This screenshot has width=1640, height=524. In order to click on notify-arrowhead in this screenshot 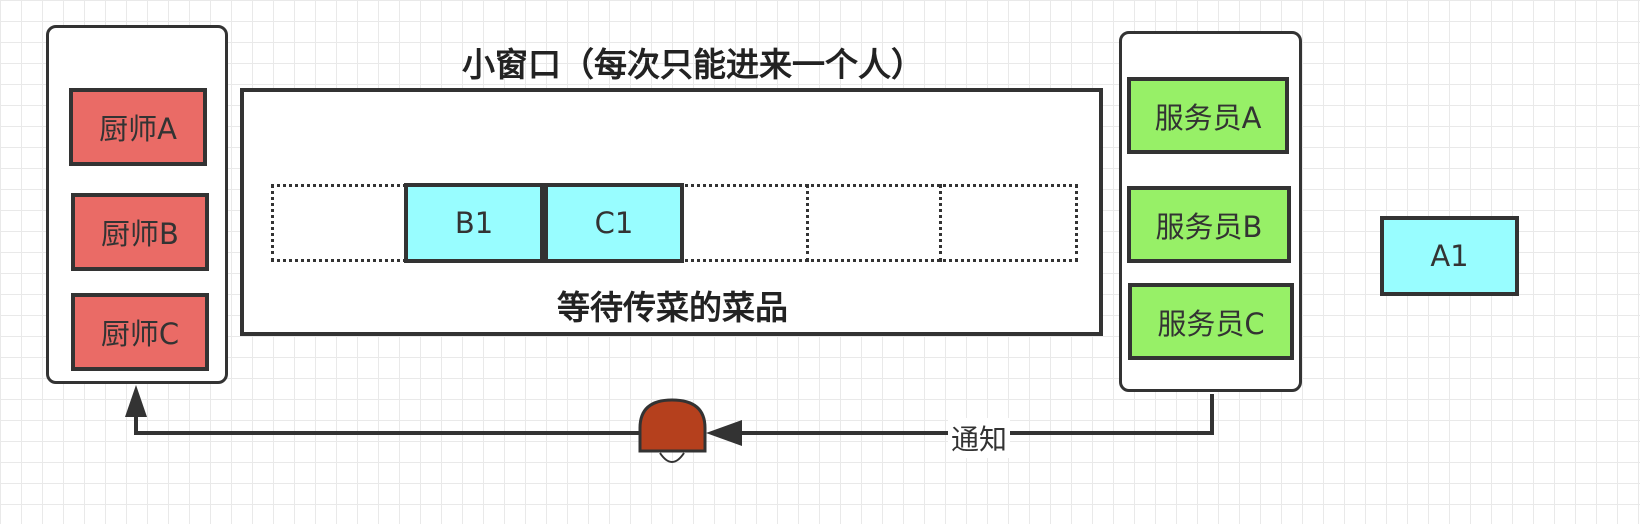, I will do `click(724, 433)`.